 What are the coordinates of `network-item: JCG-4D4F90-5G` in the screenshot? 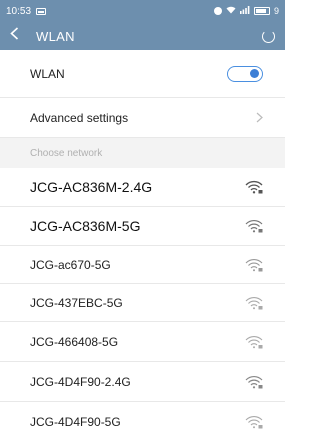 It's located at (142, 421).